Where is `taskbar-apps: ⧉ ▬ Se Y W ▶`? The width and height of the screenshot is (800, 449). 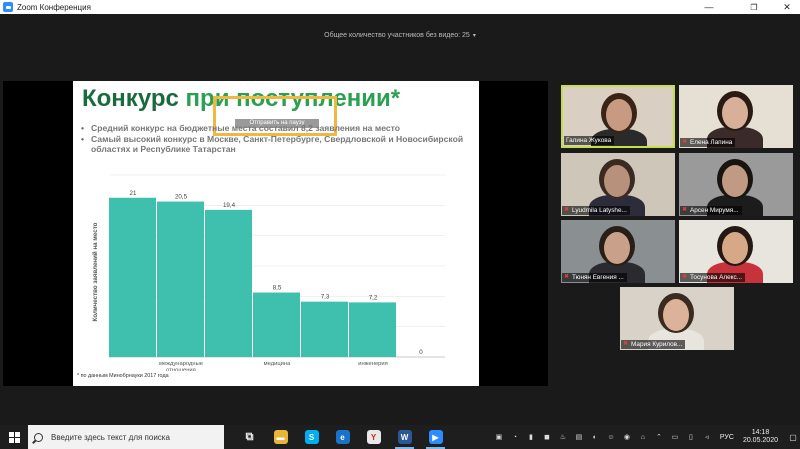
taskbar-apps: ⧉ ▬ Se Y W ▶ is located at coordinates (342, 437).